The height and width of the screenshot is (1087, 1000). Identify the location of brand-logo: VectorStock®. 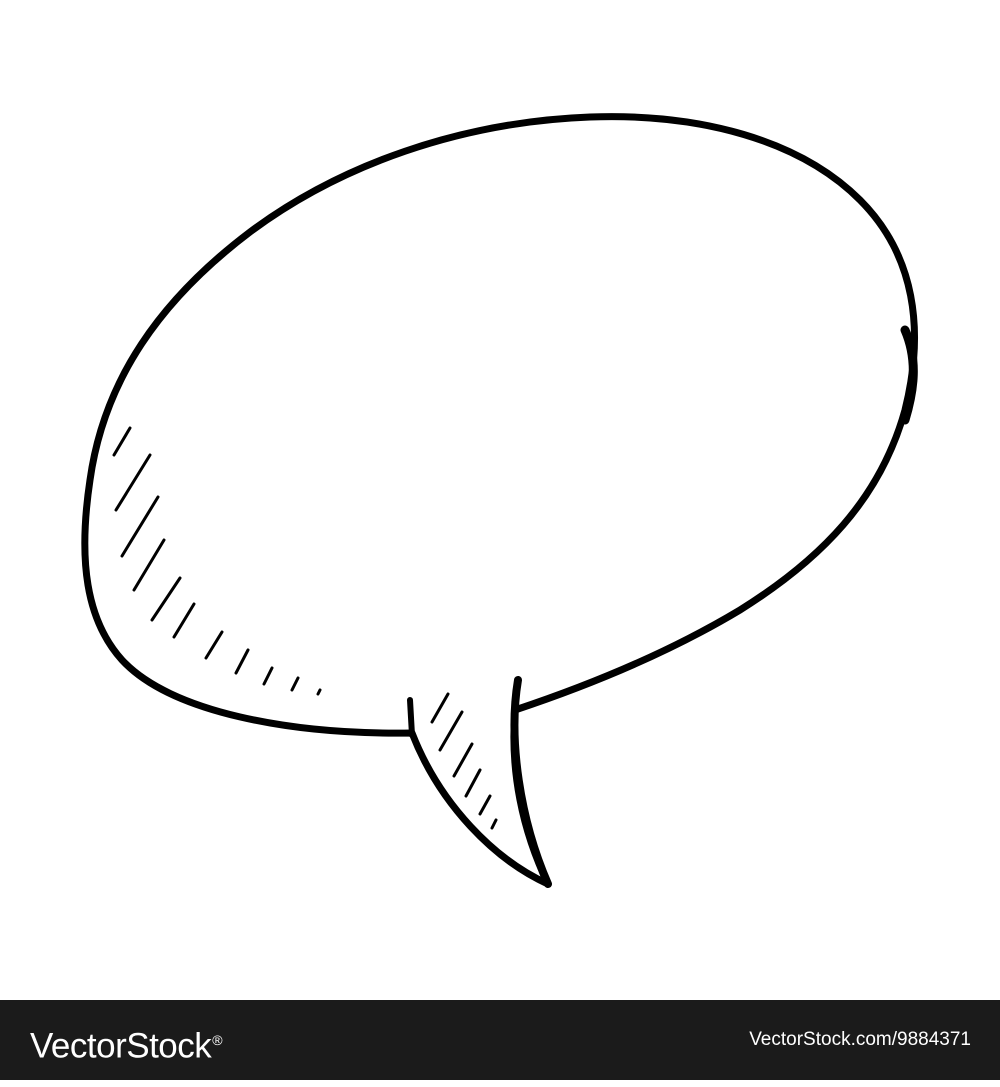
(126, 1040).